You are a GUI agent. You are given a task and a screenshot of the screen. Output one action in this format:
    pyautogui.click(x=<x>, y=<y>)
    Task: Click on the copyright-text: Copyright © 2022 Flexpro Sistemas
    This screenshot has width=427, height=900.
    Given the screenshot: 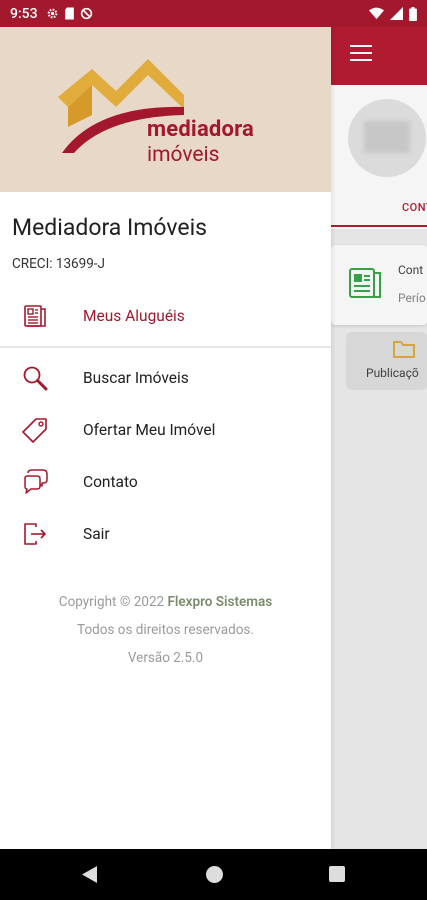 What is the action you would take?
    pyautogui.click(x=165, y=602)
    